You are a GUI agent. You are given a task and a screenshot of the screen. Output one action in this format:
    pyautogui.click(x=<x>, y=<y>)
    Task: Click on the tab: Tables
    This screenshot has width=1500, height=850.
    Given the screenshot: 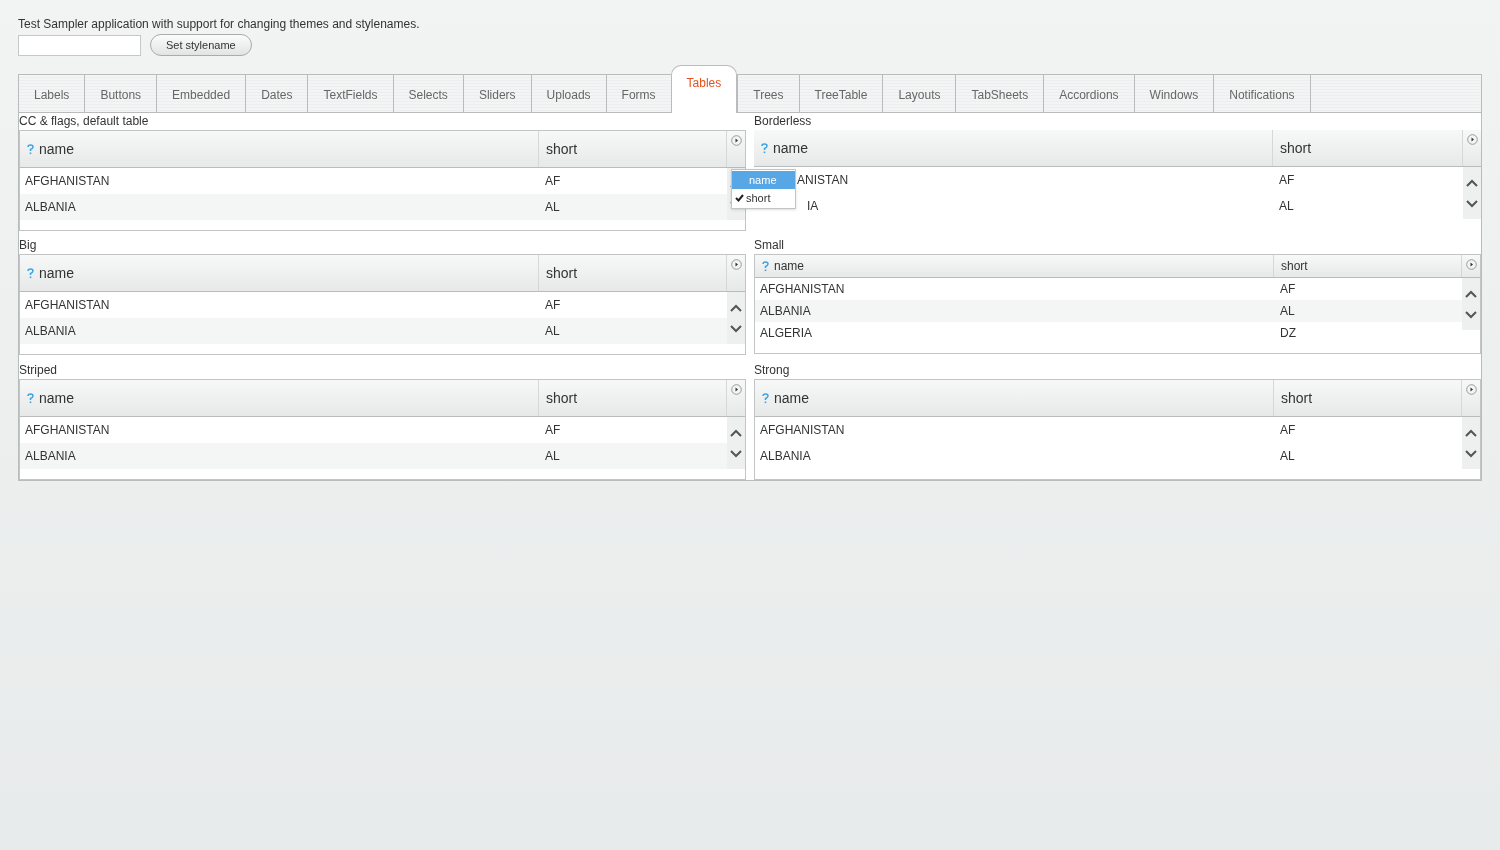 What is the action you would take?
    pyautogui.click(x=704, y=89)
    